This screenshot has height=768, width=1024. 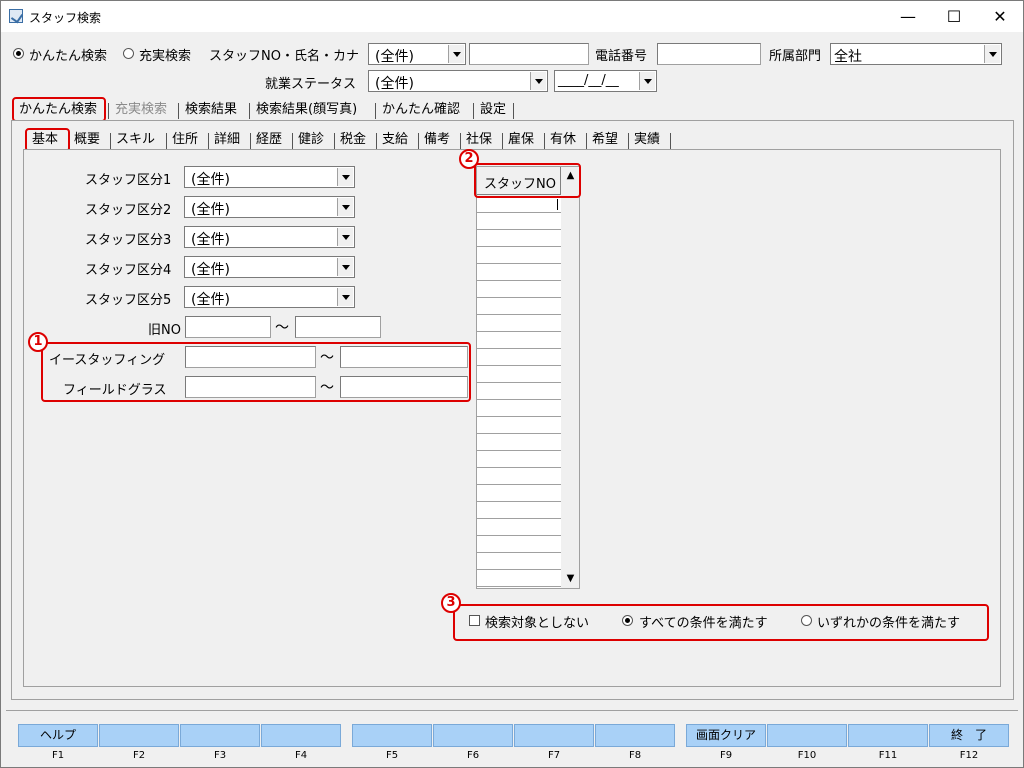 What do you see at coordinates (888, 755) in the screenshot?
I see `f11-key-label: F11` at bounding box center [888, 755].